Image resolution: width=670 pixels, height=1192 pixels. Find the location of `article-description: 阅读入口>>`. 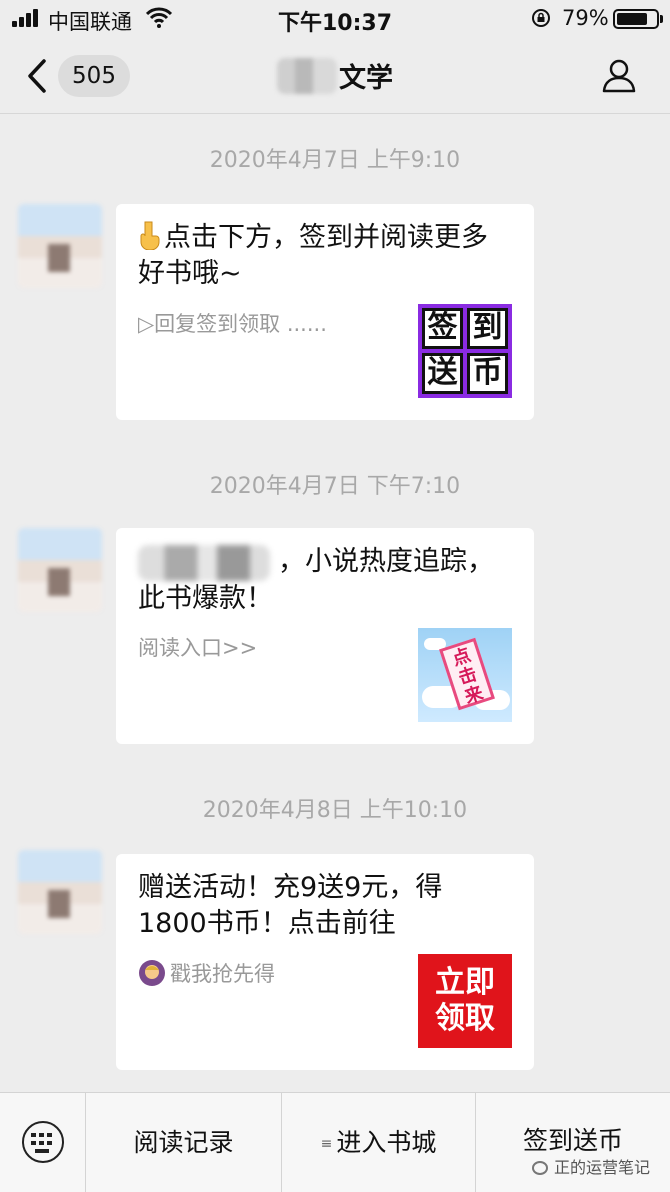

article-description: 阅读入口>> is located at coordinates (198, 648).